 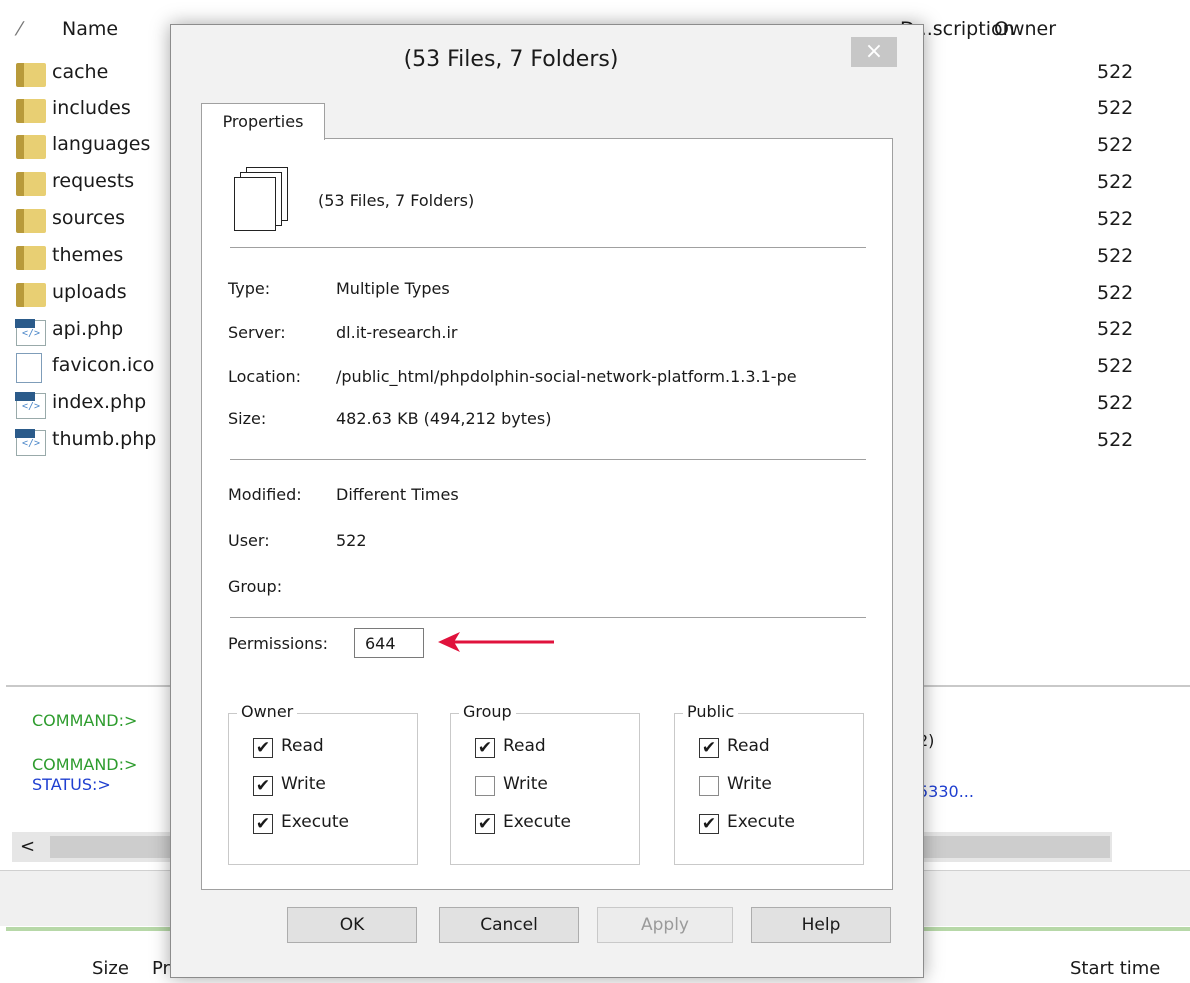 I want to click on queue-column-start-time: Start time, so click(x=1115, y=968).